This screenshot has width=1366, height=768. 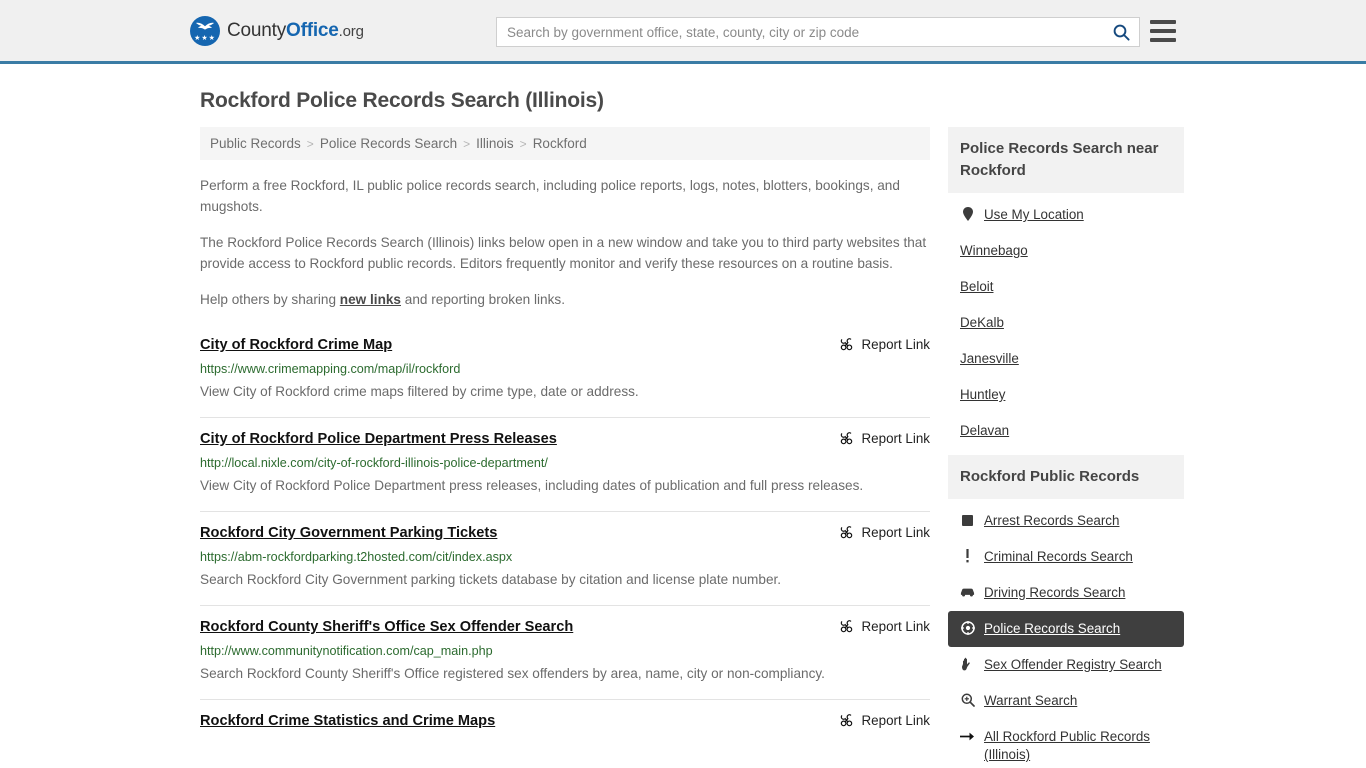 I want to click on intro-text-before: Help others by sharing, so click(x=270, y=299).